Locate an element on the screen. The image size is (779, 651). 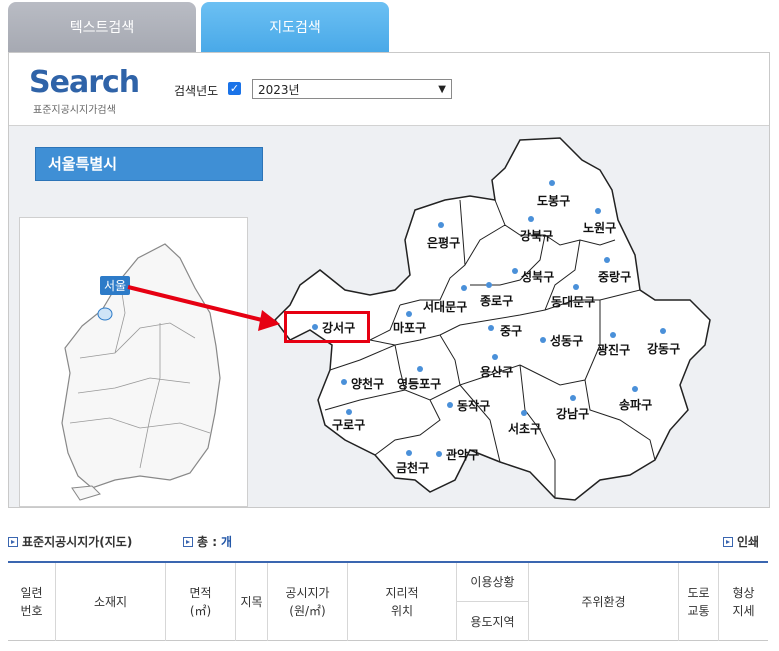
col-road-line1: 도로 is located at coordinates (698, 593).